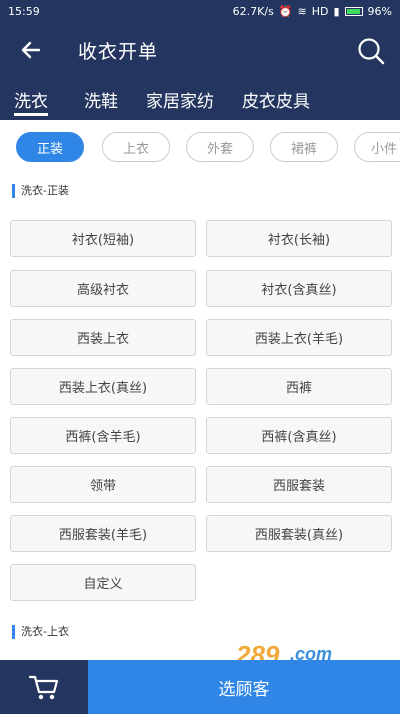 Image resolution: width=400 pixels, height=714 pixels. What do you see at coordinates (253, 11) in the screenshot?
I see `network-speed: 62.7K/s` at bounding box center [253, 11].